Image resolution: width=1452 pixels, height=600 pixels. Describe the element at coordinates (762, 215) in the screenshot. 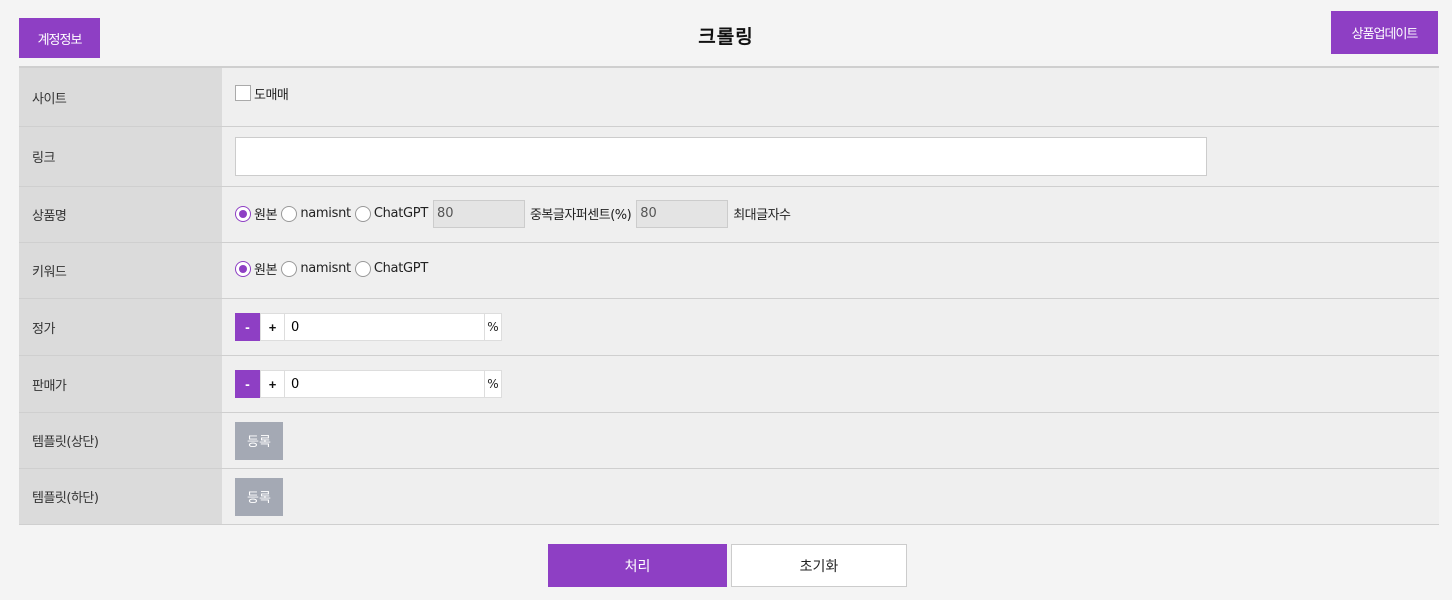

I see `max-chars-label: 최대글자수` at that location.